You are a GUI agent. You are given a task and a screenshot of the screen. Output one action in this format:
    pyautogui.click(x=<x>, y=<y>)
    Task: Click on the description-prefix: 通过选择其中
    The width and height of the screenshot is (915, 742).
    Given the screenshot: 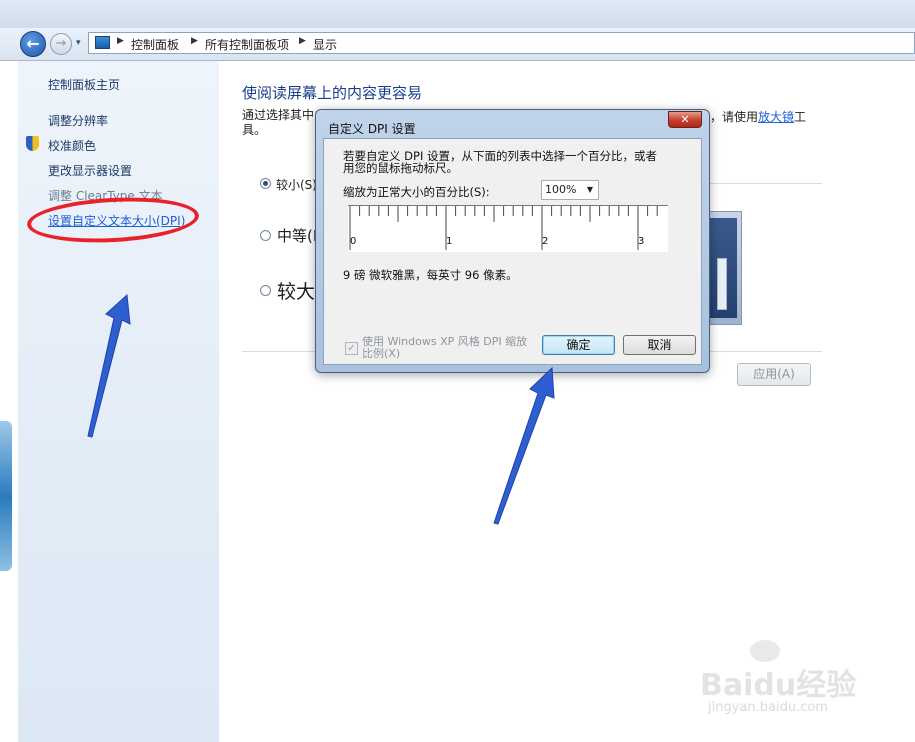 What is the action you would take?
    pyautogui.click(x=278, y=115)
    